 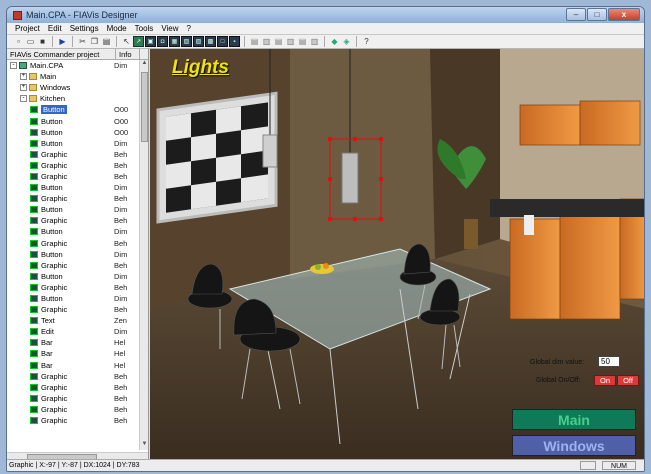 What do you see at coordinates (334, 41) in the screenshot?
I see `plugin-icon: ◆` at bounding box center [334, 41].